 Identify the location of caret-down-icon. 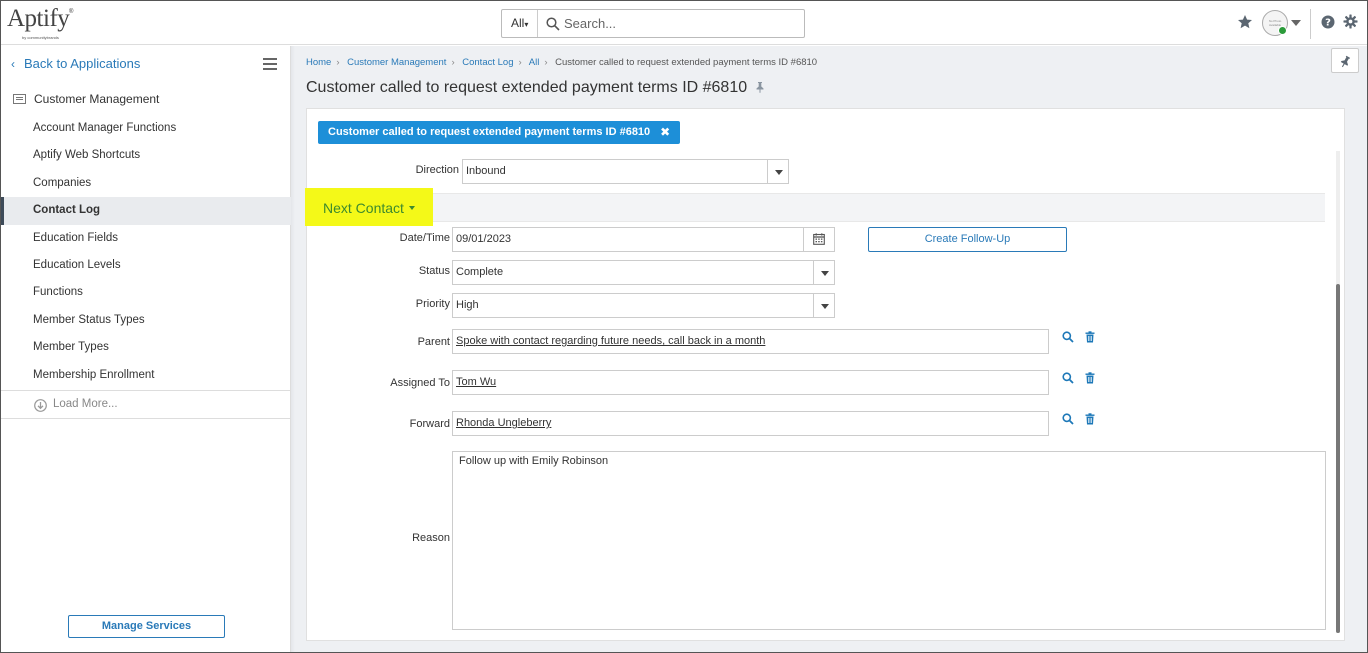
(411, 208).